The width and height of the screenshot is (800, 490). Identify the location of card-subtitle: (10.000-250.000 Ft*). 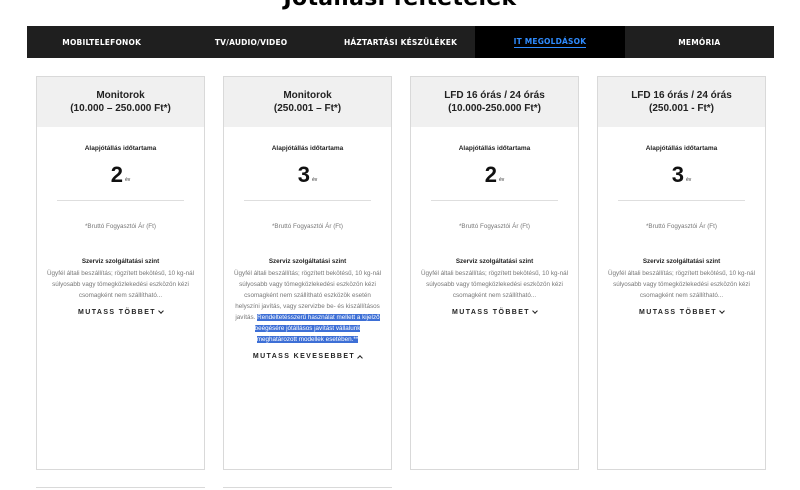
(494, 108).